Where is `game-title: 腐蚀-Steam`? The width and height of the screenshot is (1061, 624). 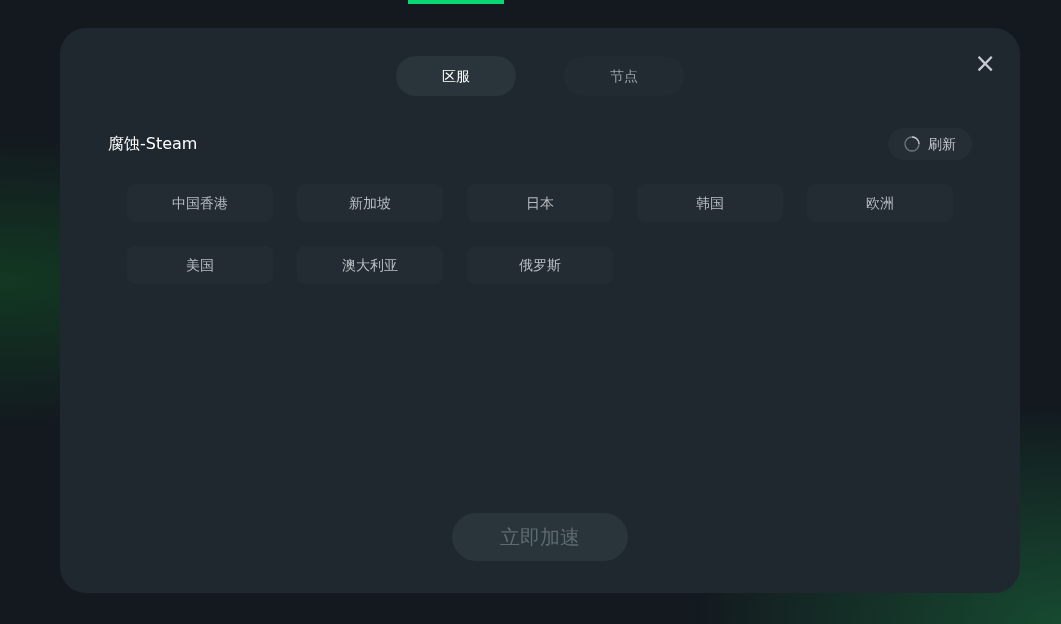 game-title: 腐蚀-Steam is located at coordinates (153, 144).